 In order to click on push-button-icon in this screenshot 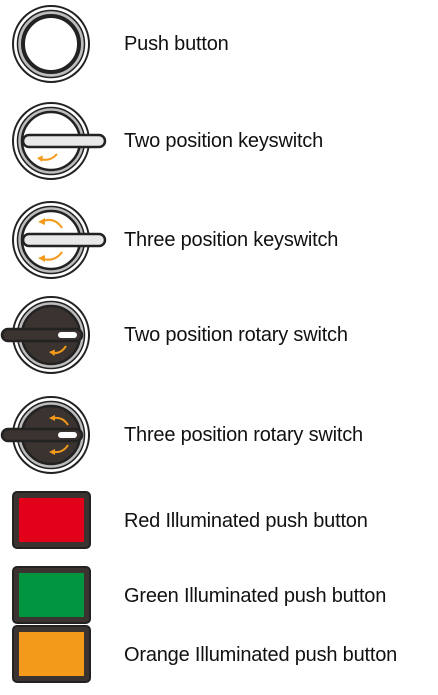, I will do `click(55, 44)`.